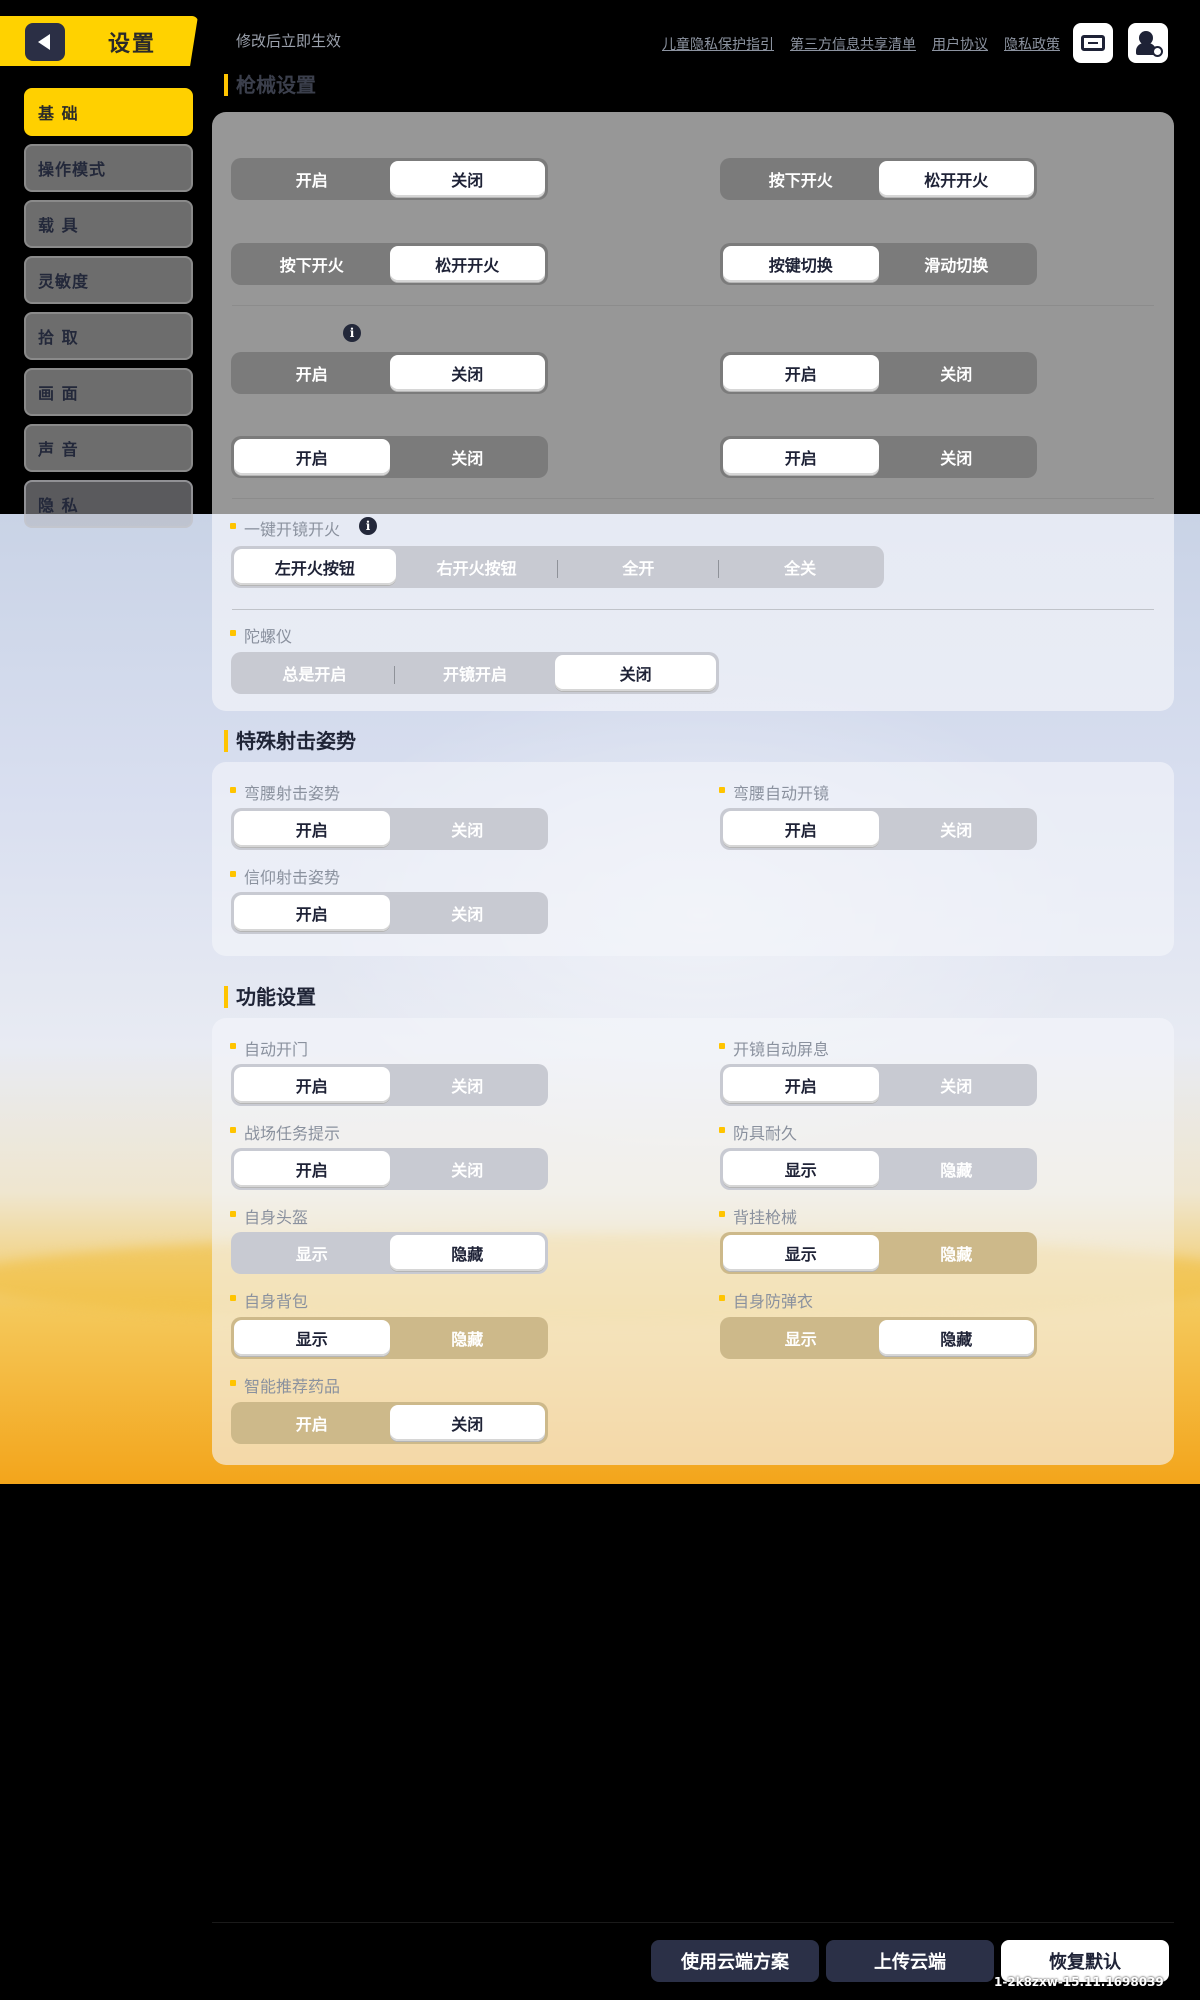 This screenshot has height=2000, width=1200. Describe the element at coordinates (774, 1048) in the screenshot. I see `label-scope-hold-breath: 开镜自动屏息` at that location.